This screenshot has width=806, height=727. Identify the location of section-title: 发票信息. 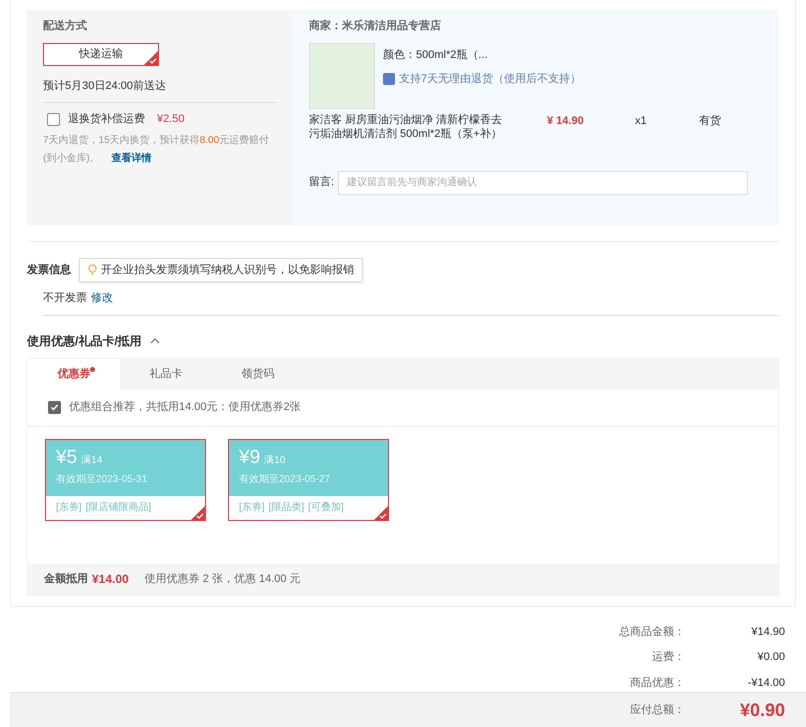
(49, 270).